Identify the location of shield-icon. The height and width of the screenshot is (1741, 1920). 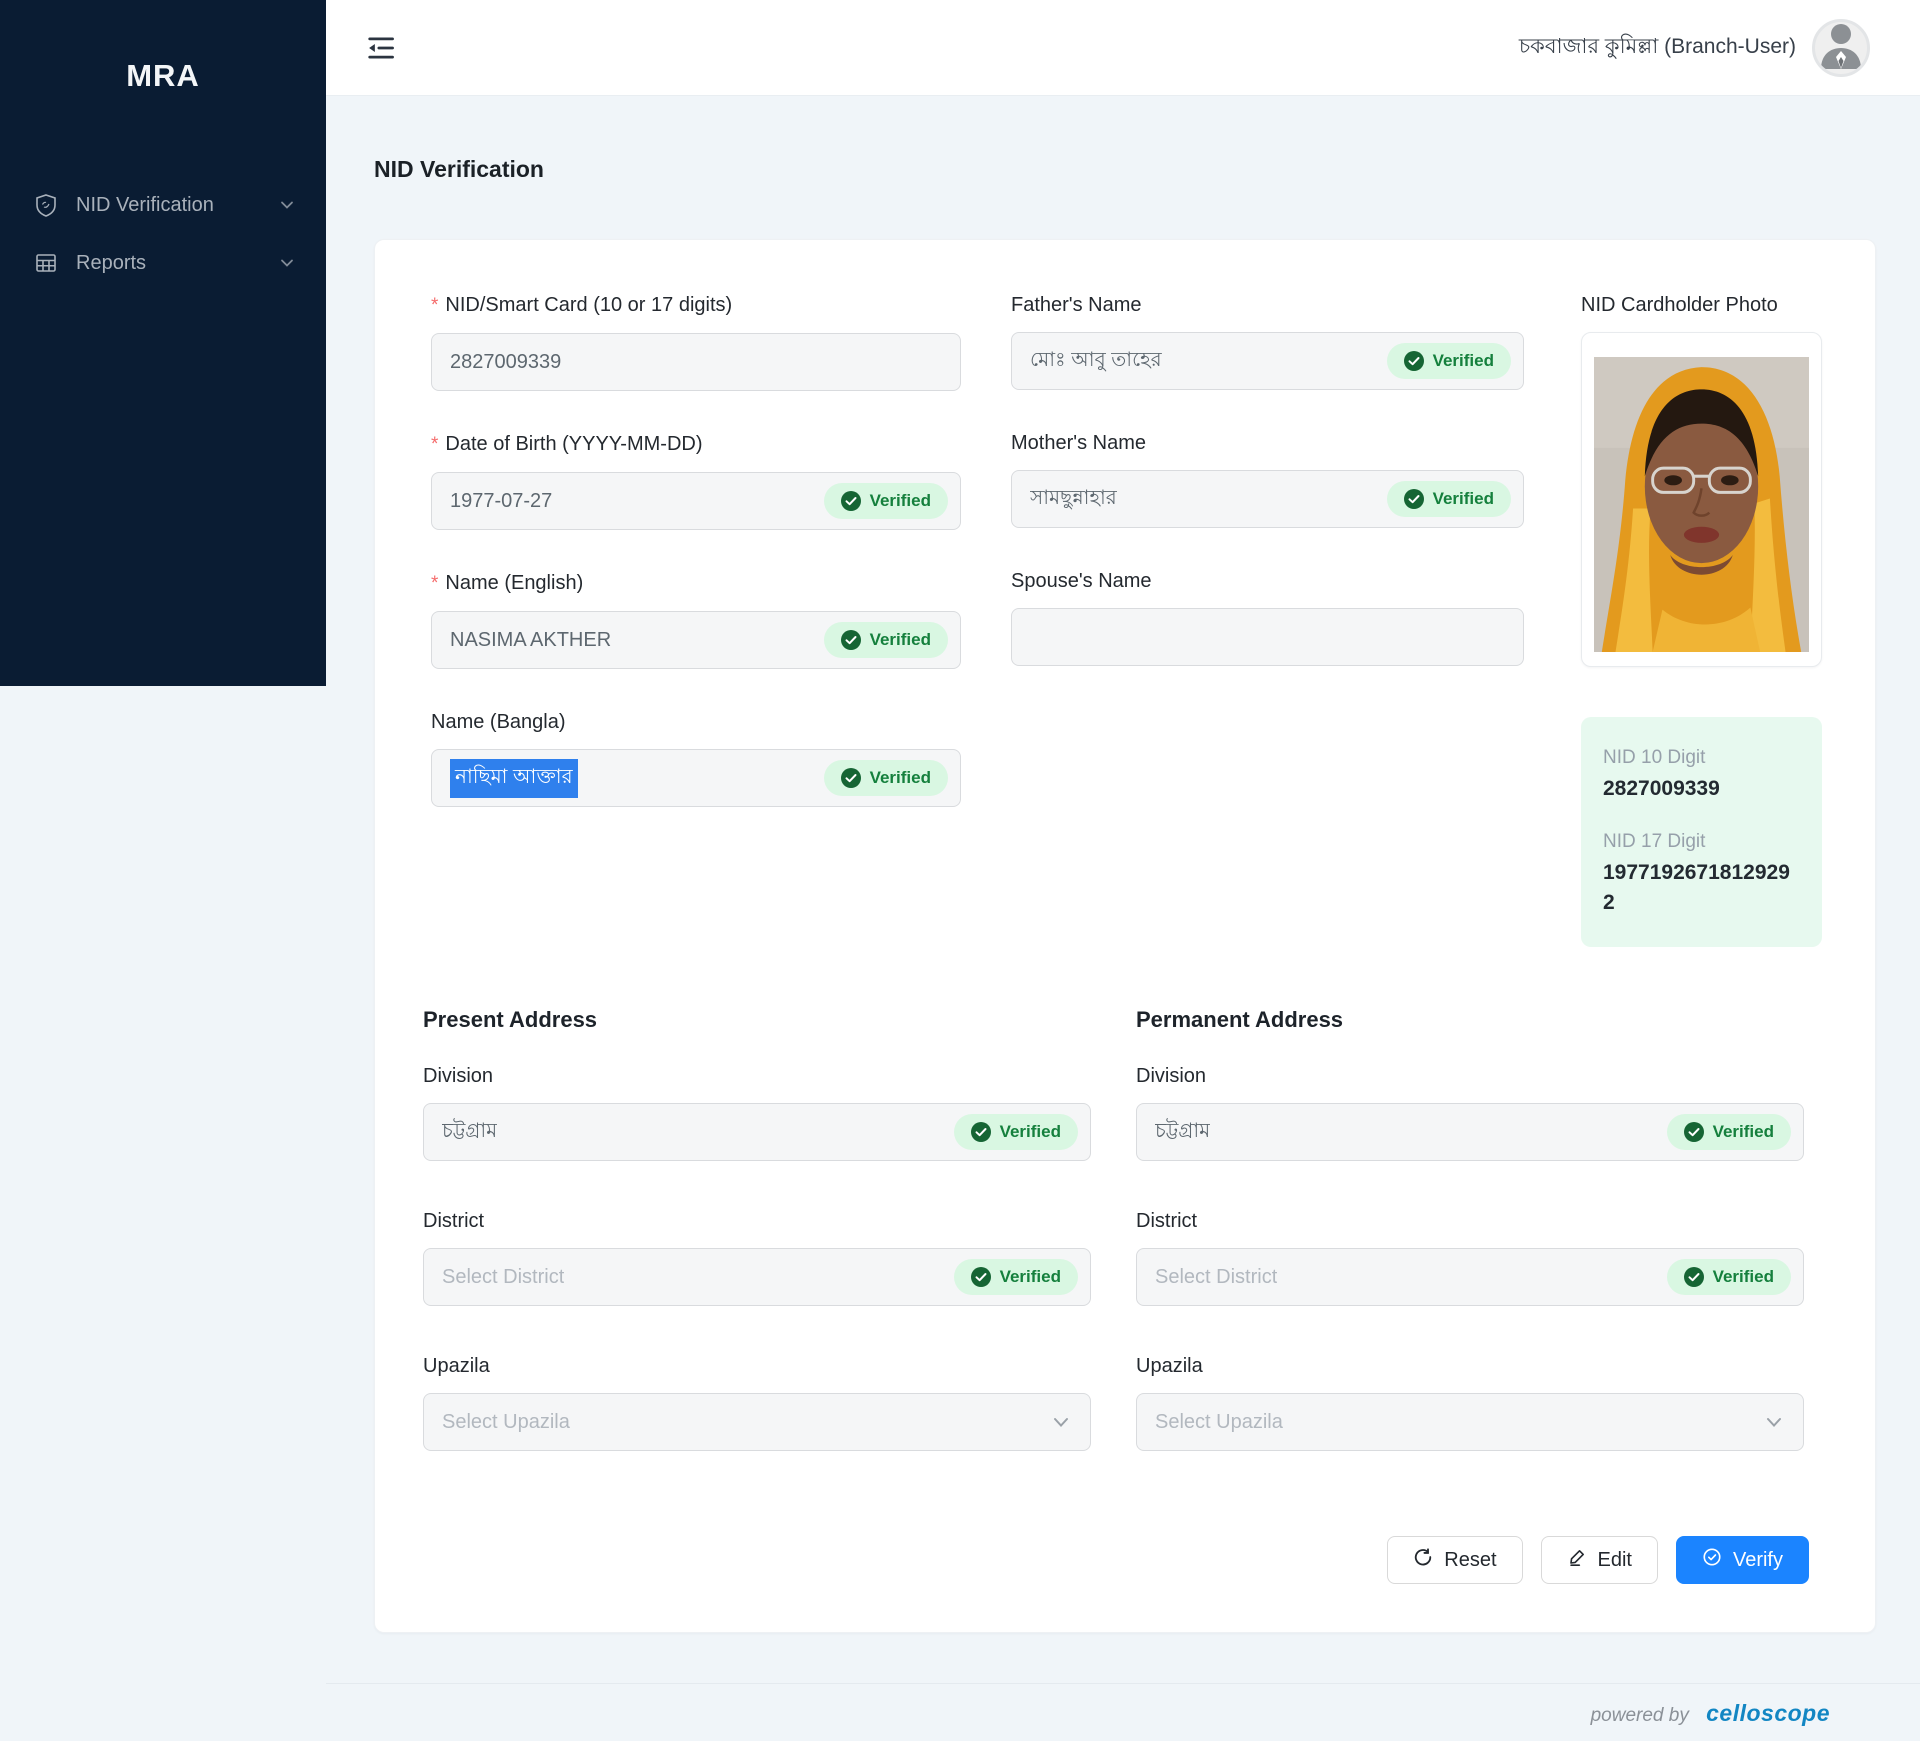
(46, 205).